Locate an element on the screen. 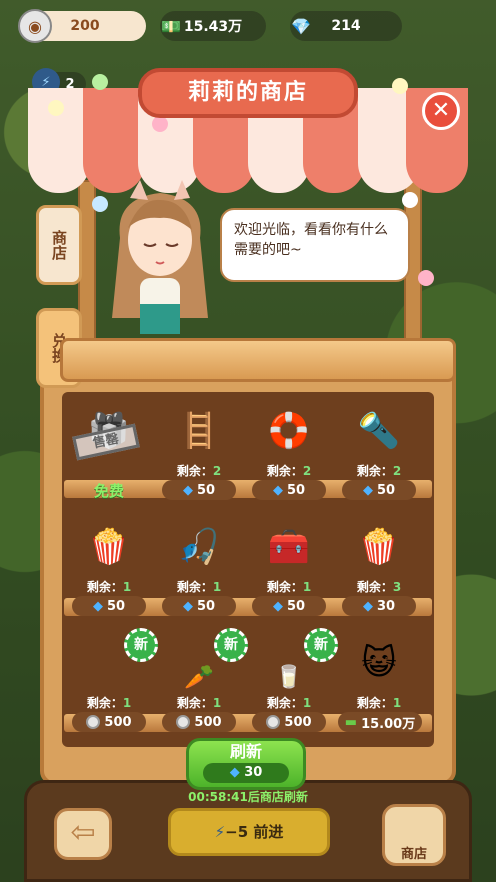  flashlight-icon: 🔦 is located at coordinates (379, 431).